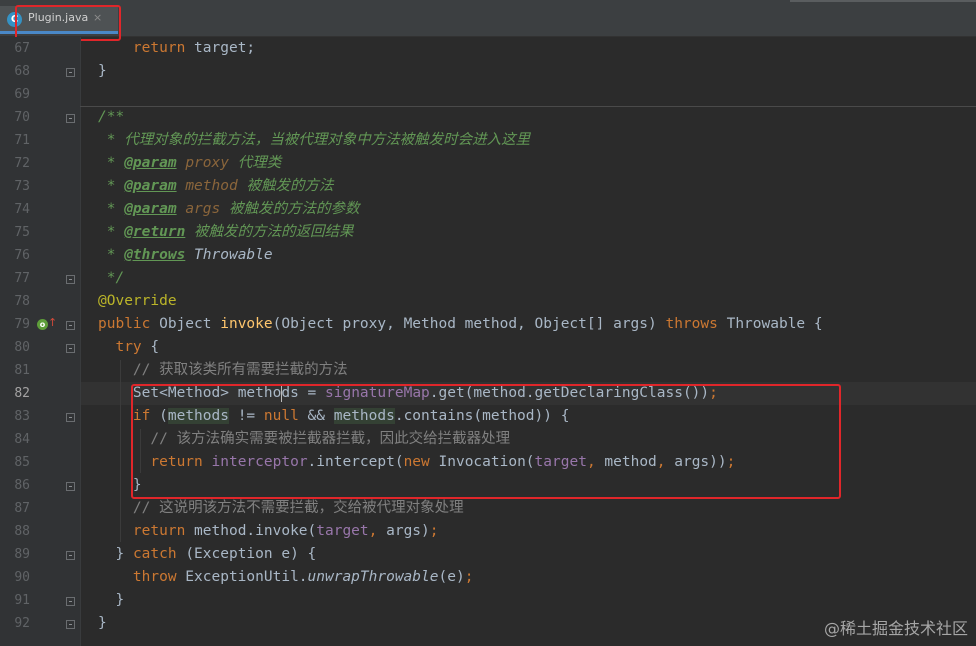 Image resolution: width=976 pixels, height=646 pixels. Describe the element at coordinates (124, 324) in the screenshot. I see `keyword: public` at that location.